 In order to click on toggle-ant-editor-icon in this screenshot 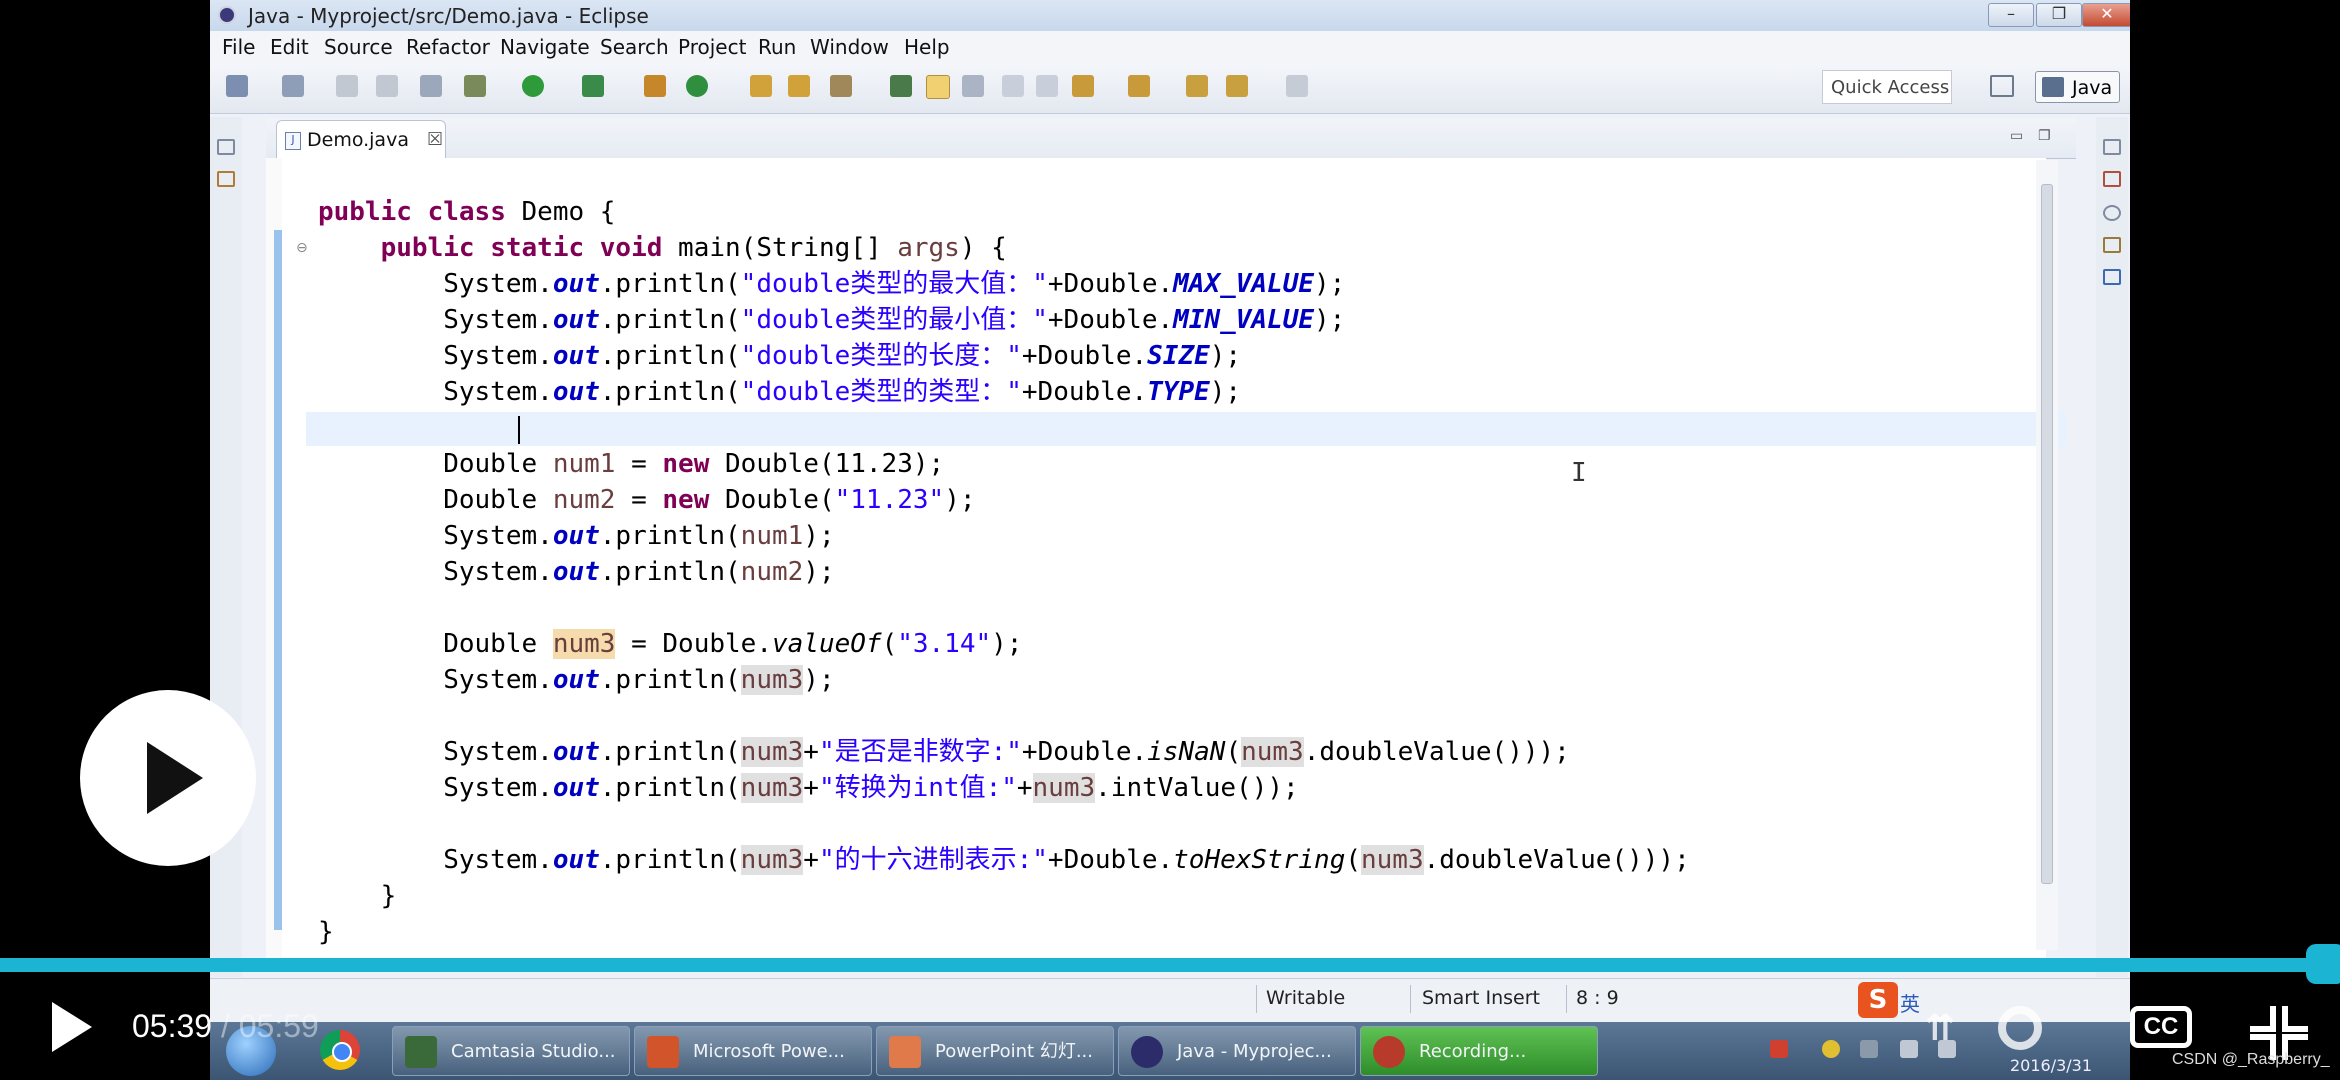, I will do `click(901, 86)`.